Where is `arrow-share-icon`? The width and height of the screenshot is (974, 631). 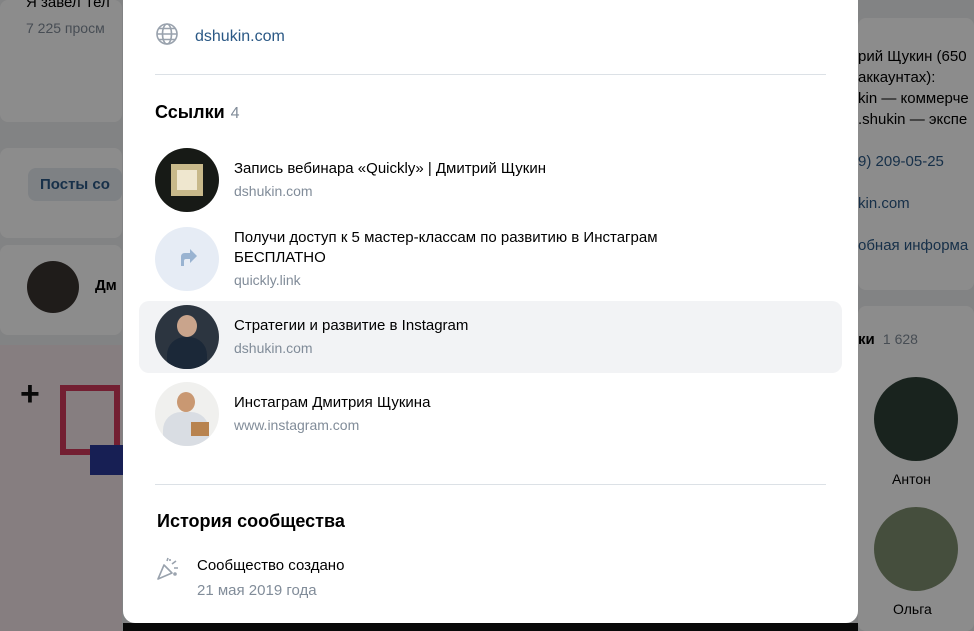 arrow-share-icon is located at coordinates (187, 259).